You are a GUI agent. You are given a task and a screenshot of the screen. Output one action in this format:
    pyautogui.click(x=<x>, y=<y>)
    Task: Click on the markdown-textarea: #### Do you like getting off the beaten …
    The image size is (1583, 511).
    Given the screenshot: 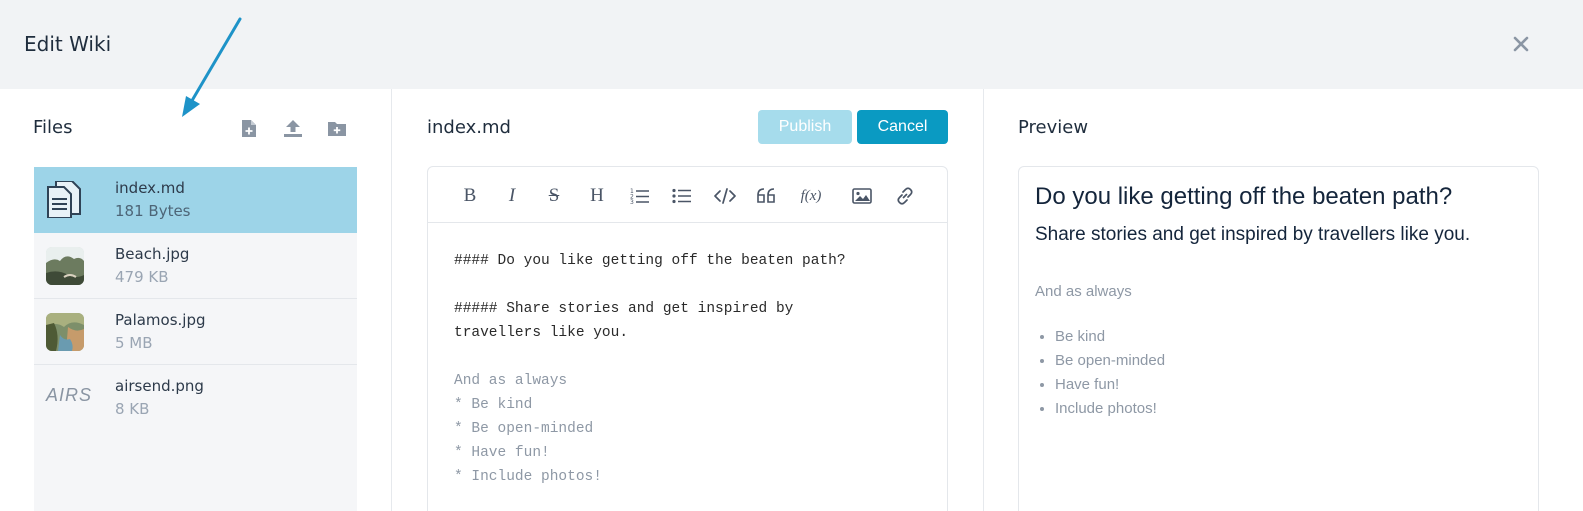 What is the action you would take?
    pyautogui.click(x=694, y=369)
    